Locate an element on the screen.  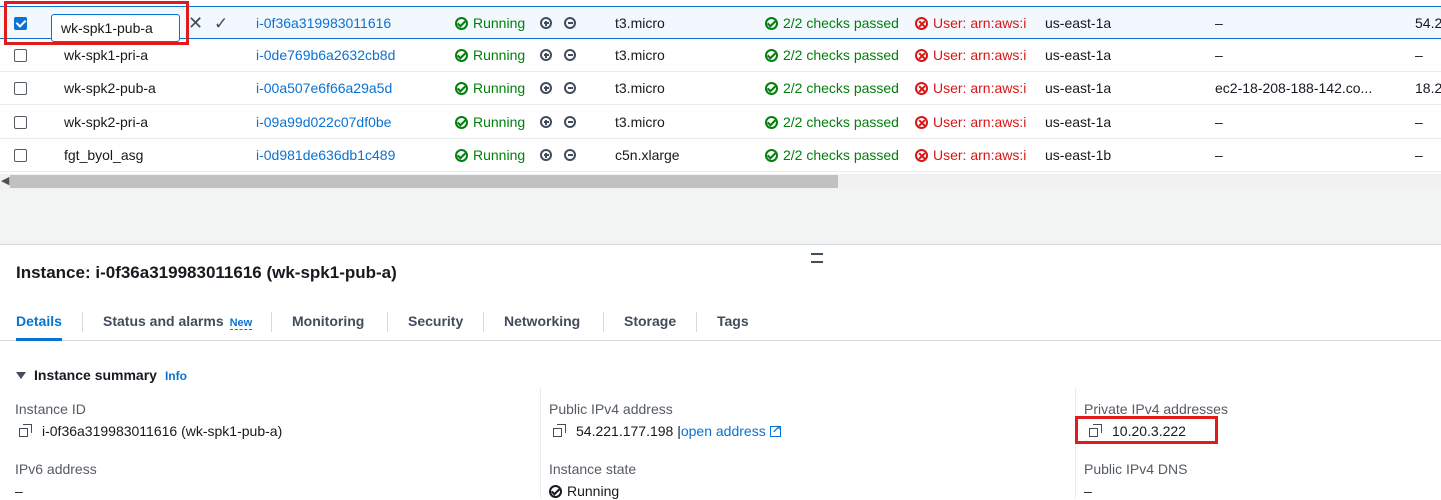
public-ip: 54.2 is located at coordinates (1428, 23).